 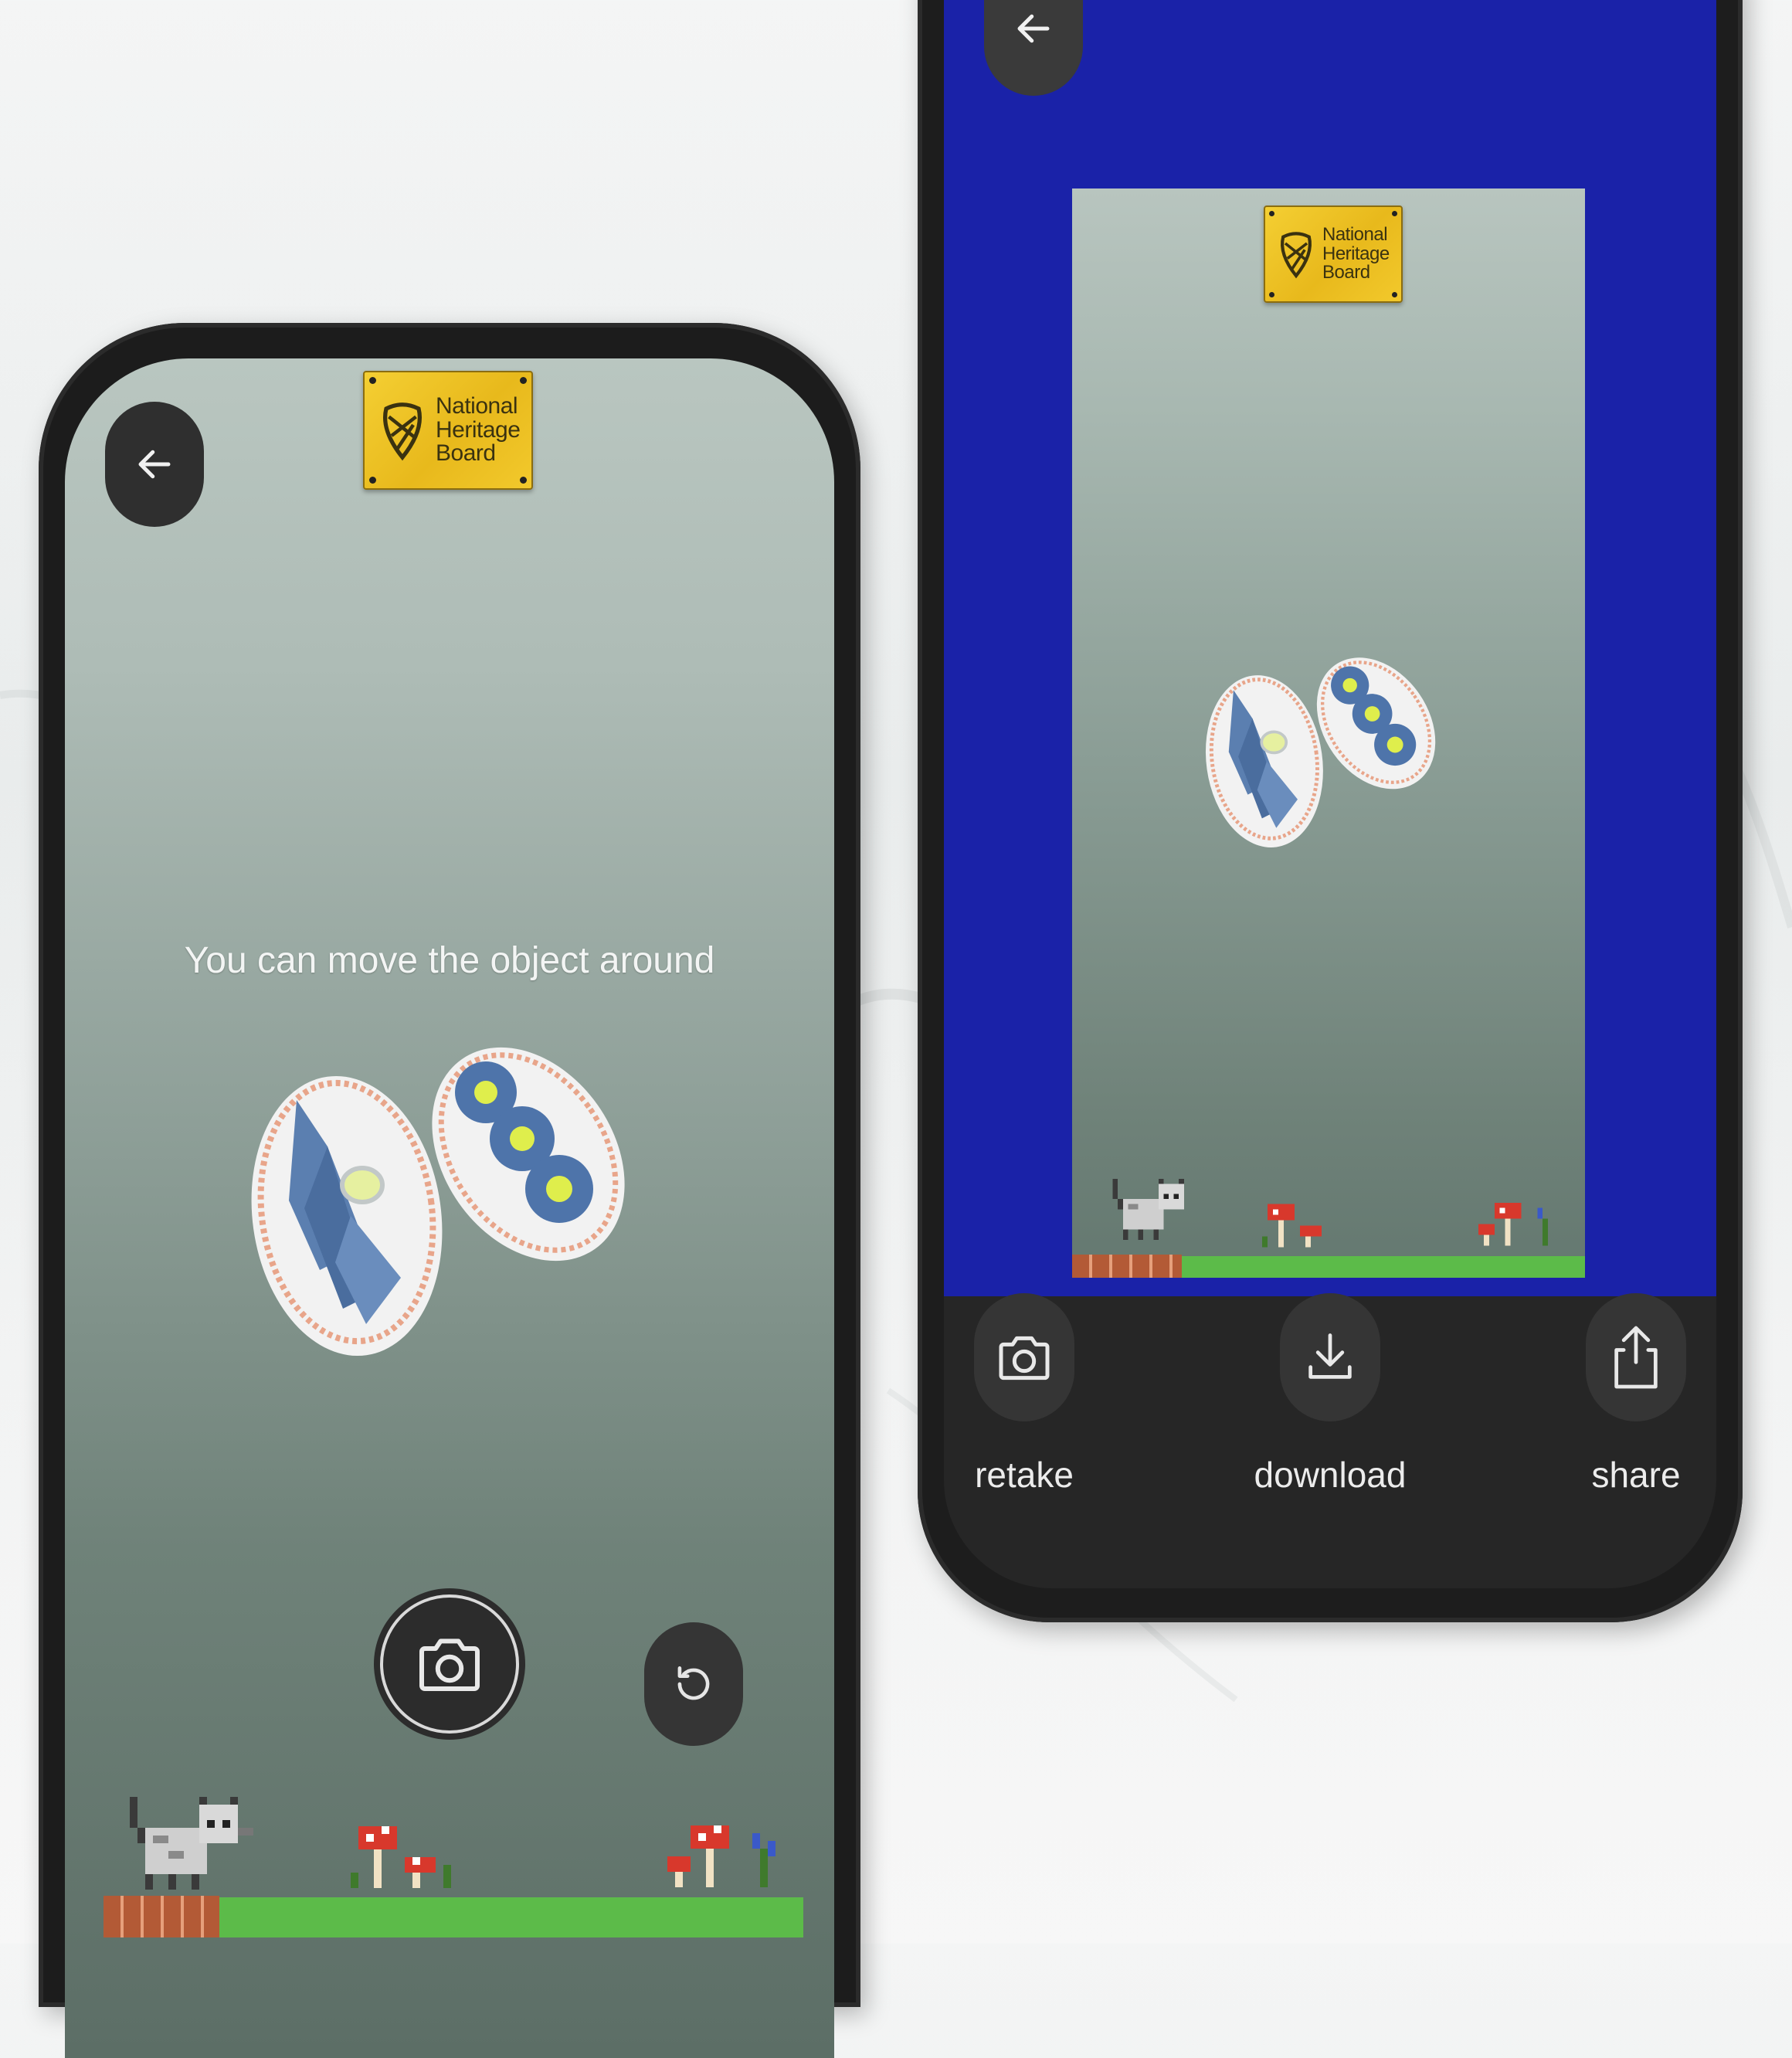 I want to click on capture-button, so click(x=450, y=1664).